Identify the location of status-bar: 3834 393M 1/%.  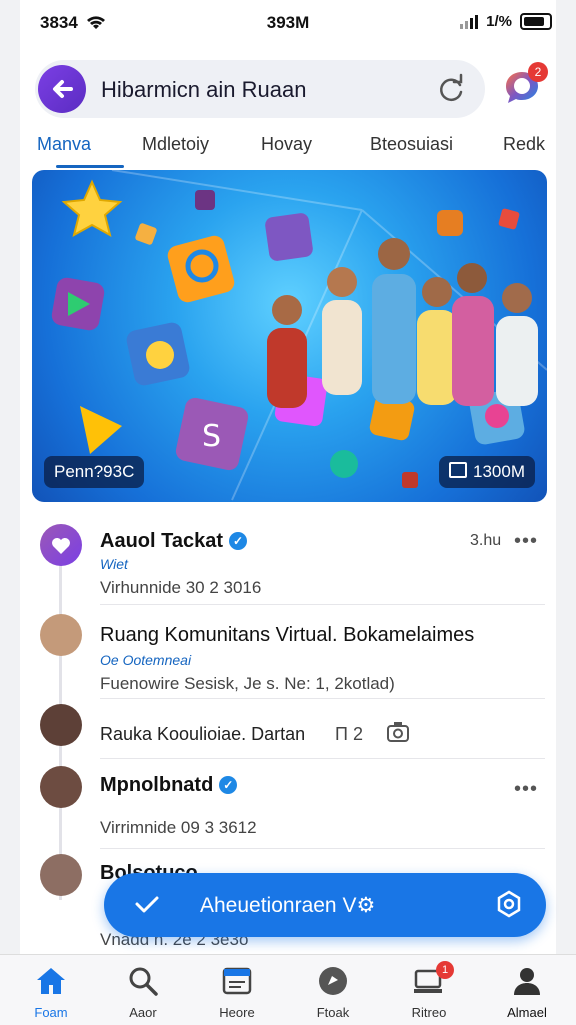
(288, 24).